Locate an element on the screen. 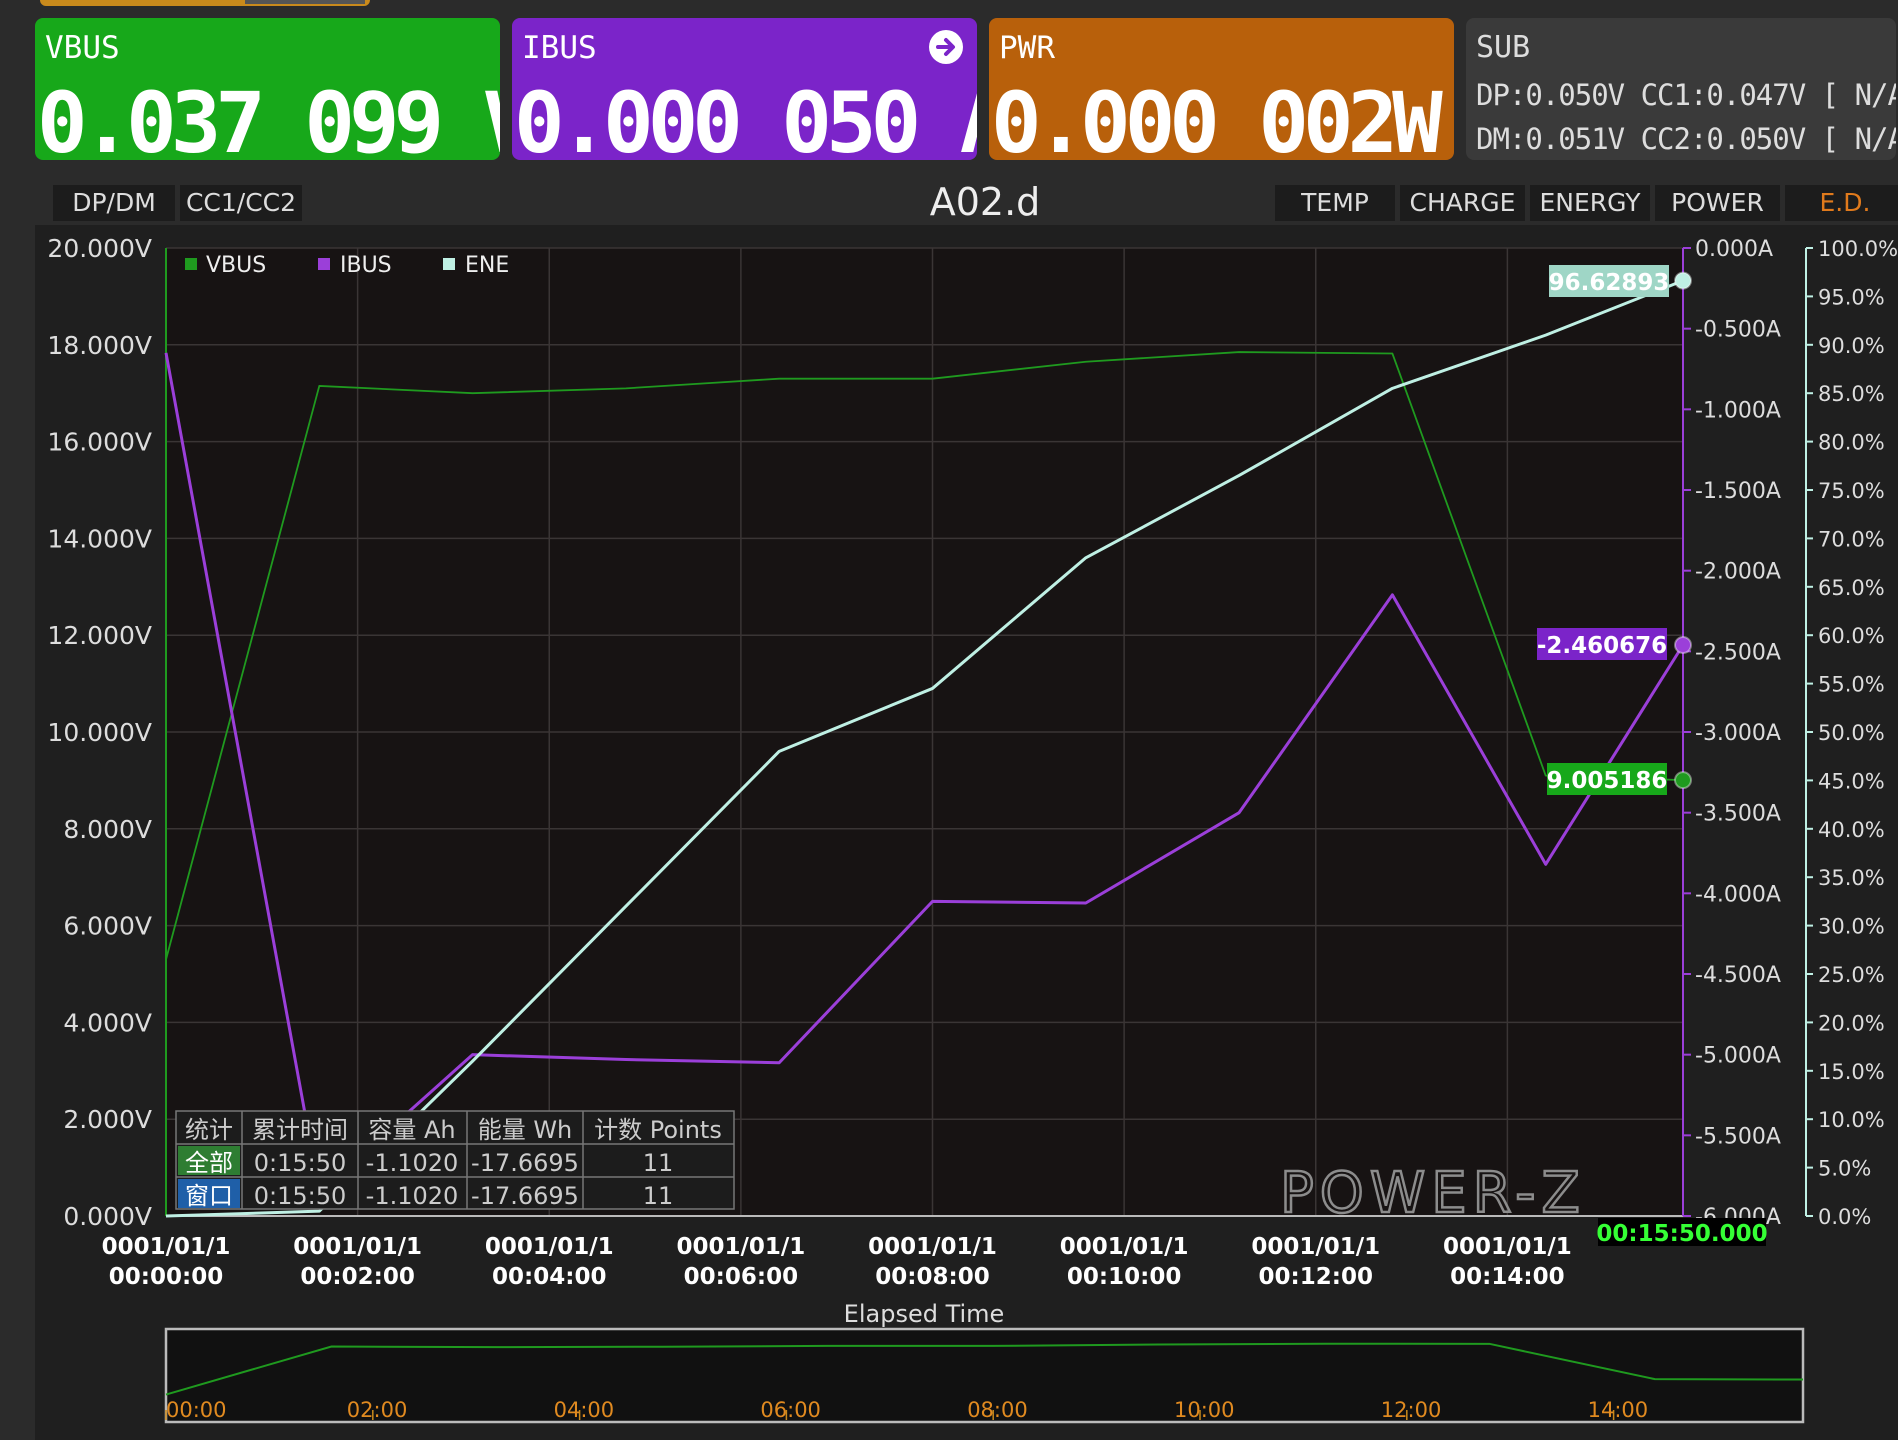 This screenshot has height=1440, width=1898. y-tick-label-a: -2.500A is located at coordinates (1738, 652).